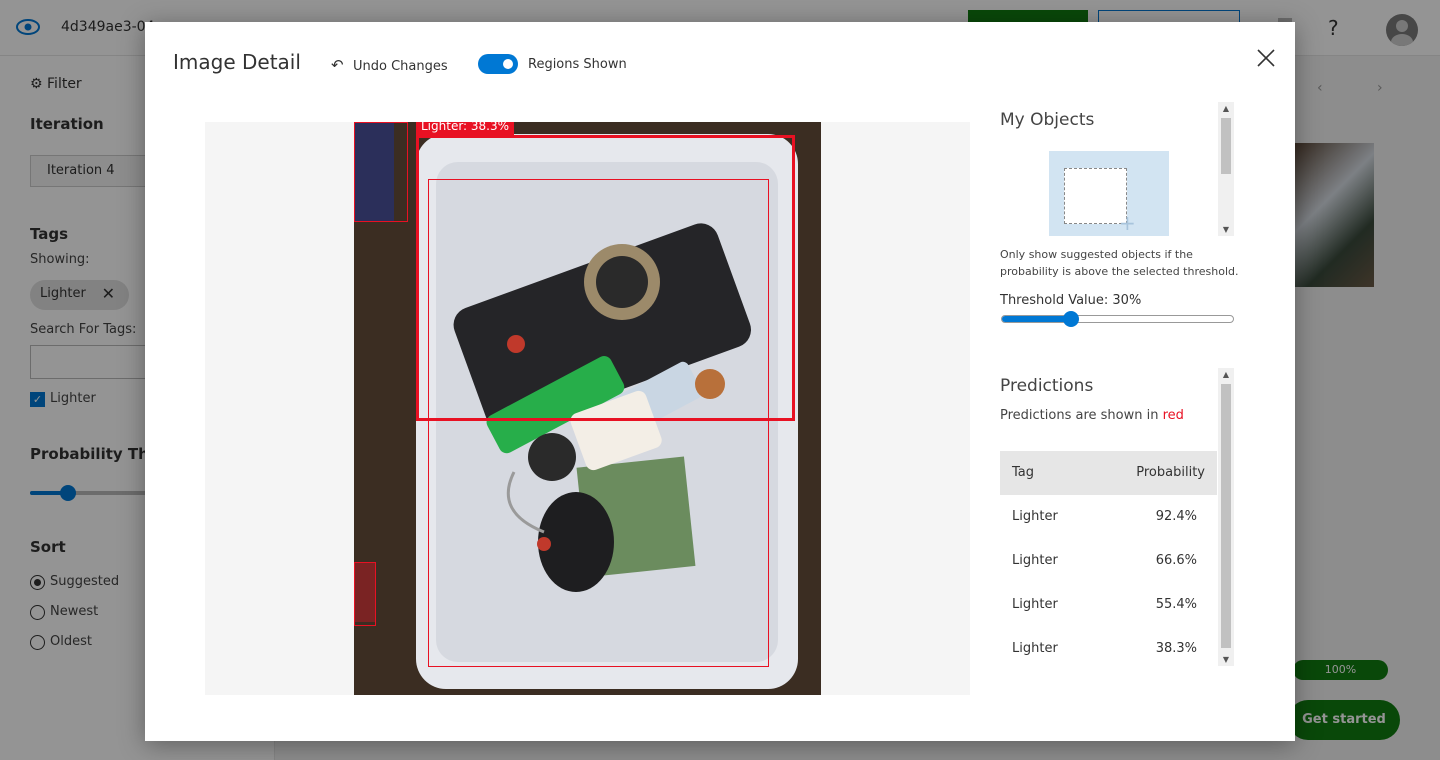  What do you see at coordinates (1108, 473) in the screenshot?
I see `predictions-table-header: Tag Probability` at bounding box center [1108, 473].